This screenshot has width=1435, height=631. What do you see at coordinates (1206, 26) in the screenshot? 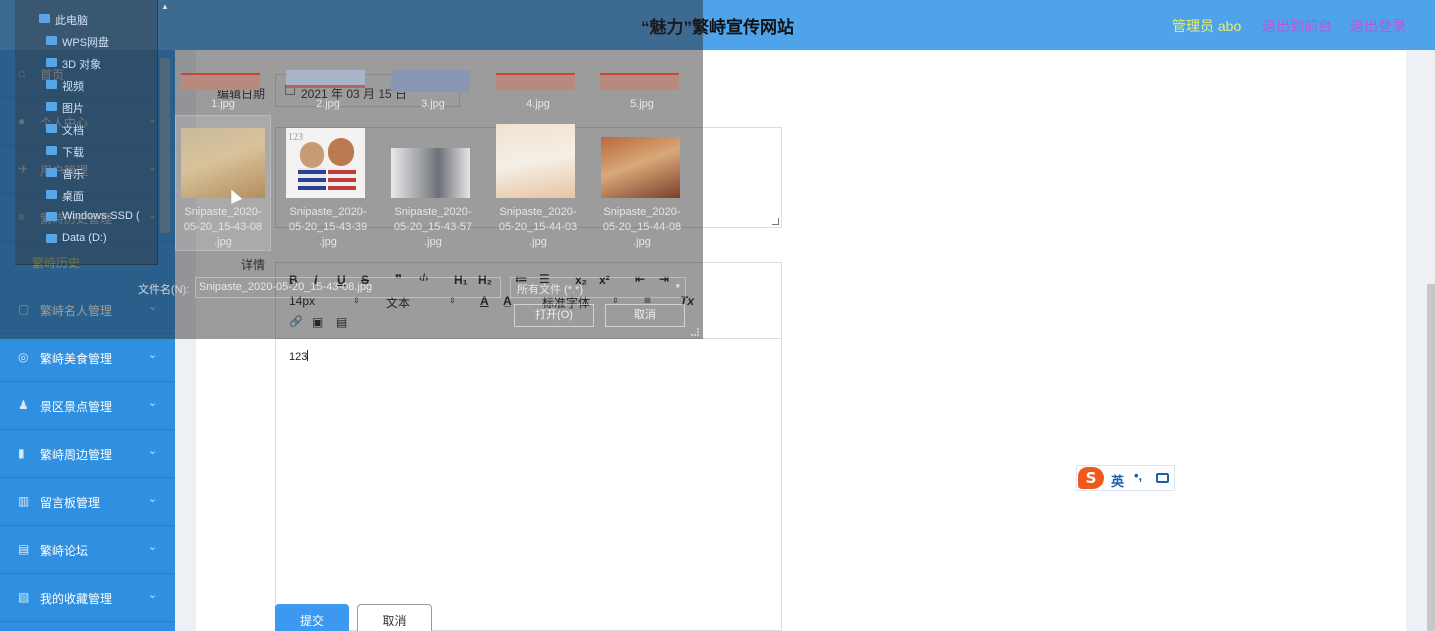
I see `admin-name: 管理员 abo` at bounding box center [1206, 26].